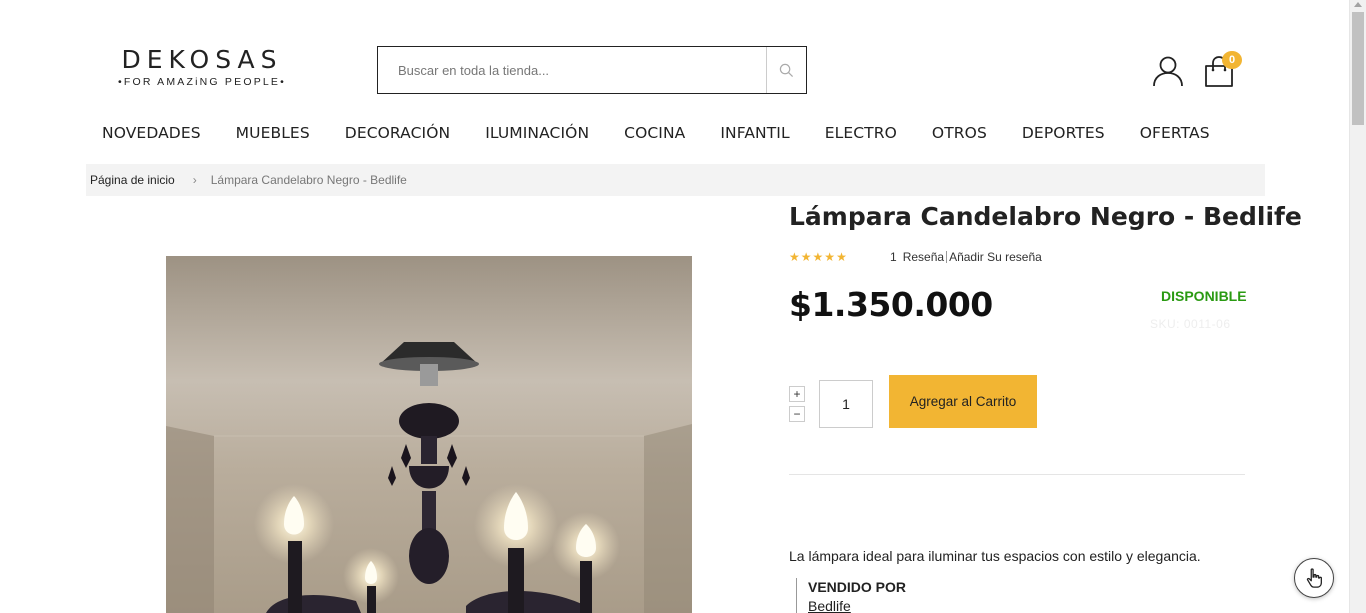  I want to click on search-icon, so click(786, 70).